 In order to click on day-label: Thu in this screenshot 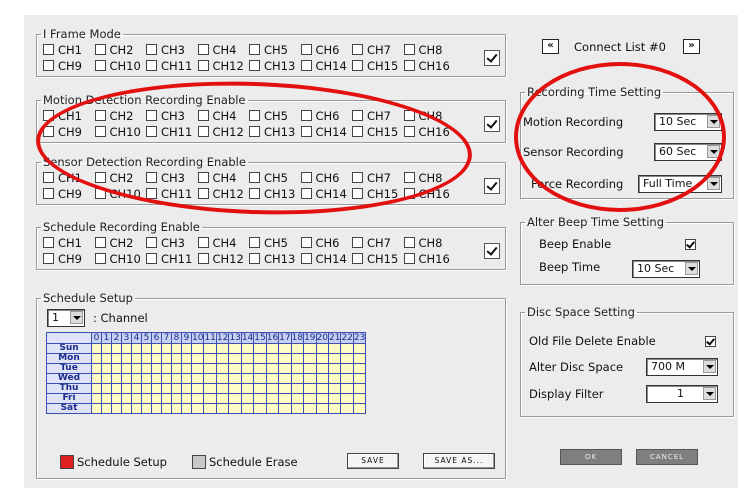, I will do `click(69, 388)`.